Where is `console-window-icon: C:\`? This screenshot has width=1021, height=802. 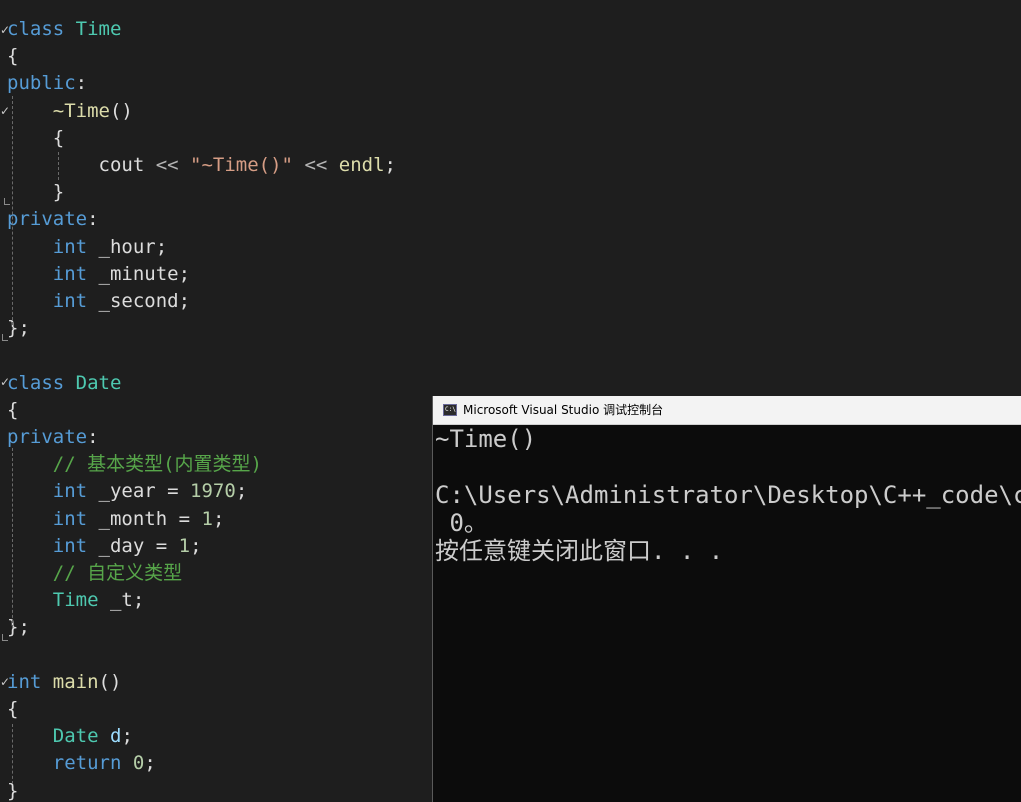 console-window-icon: C:\ is located at coordinates (450, 410).